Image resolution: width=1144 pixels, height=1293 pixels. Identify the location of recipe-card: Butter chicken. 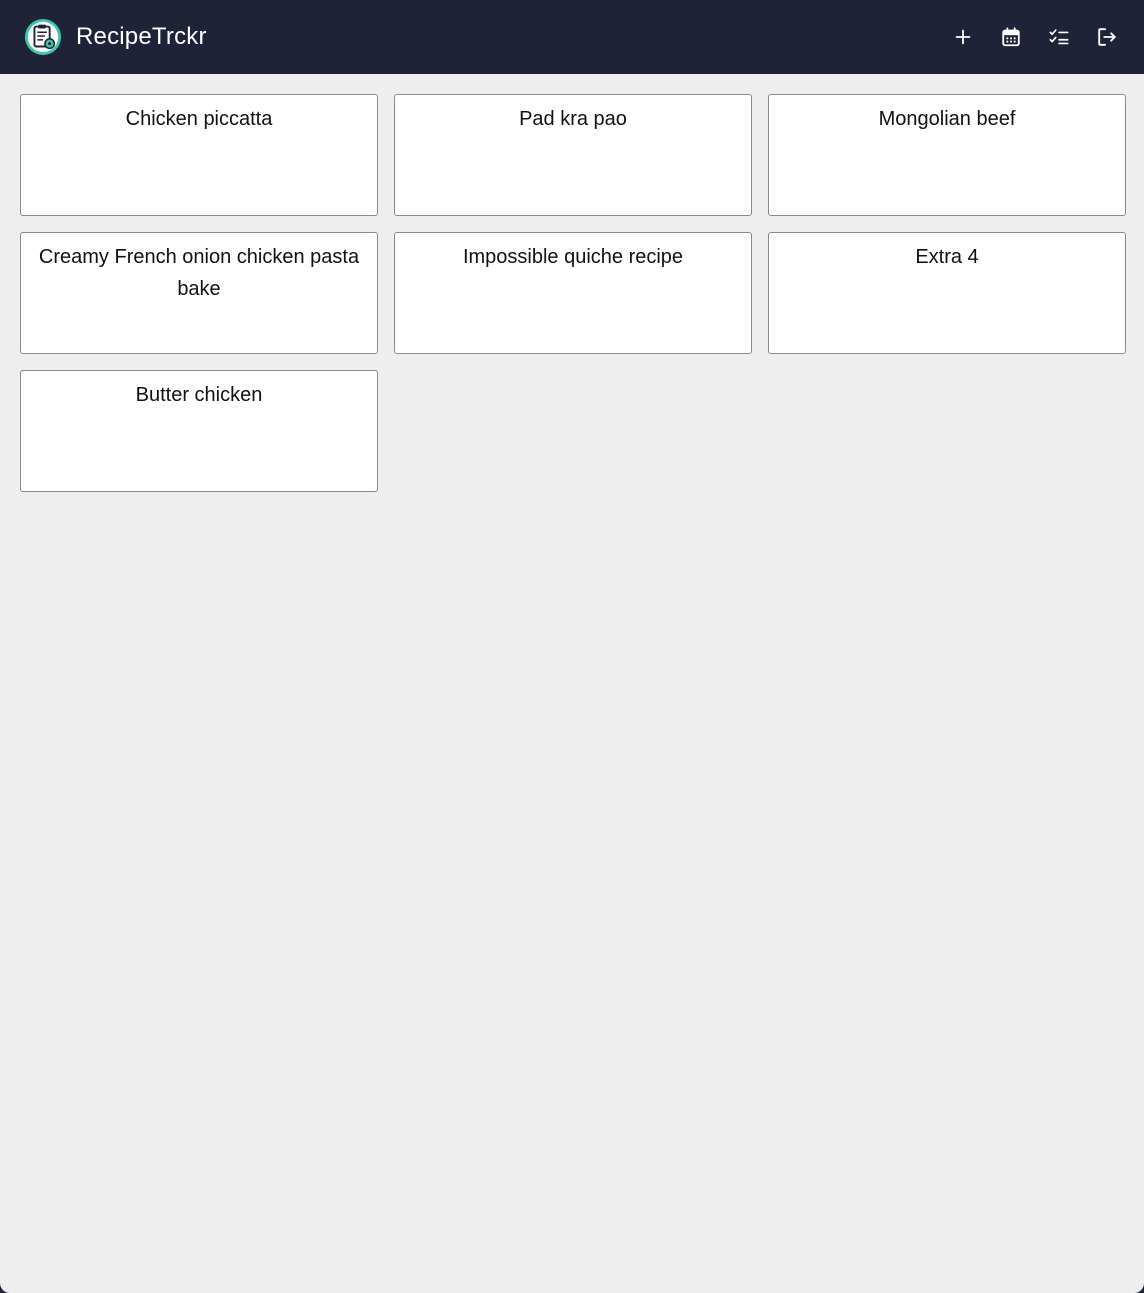
(199, 431).